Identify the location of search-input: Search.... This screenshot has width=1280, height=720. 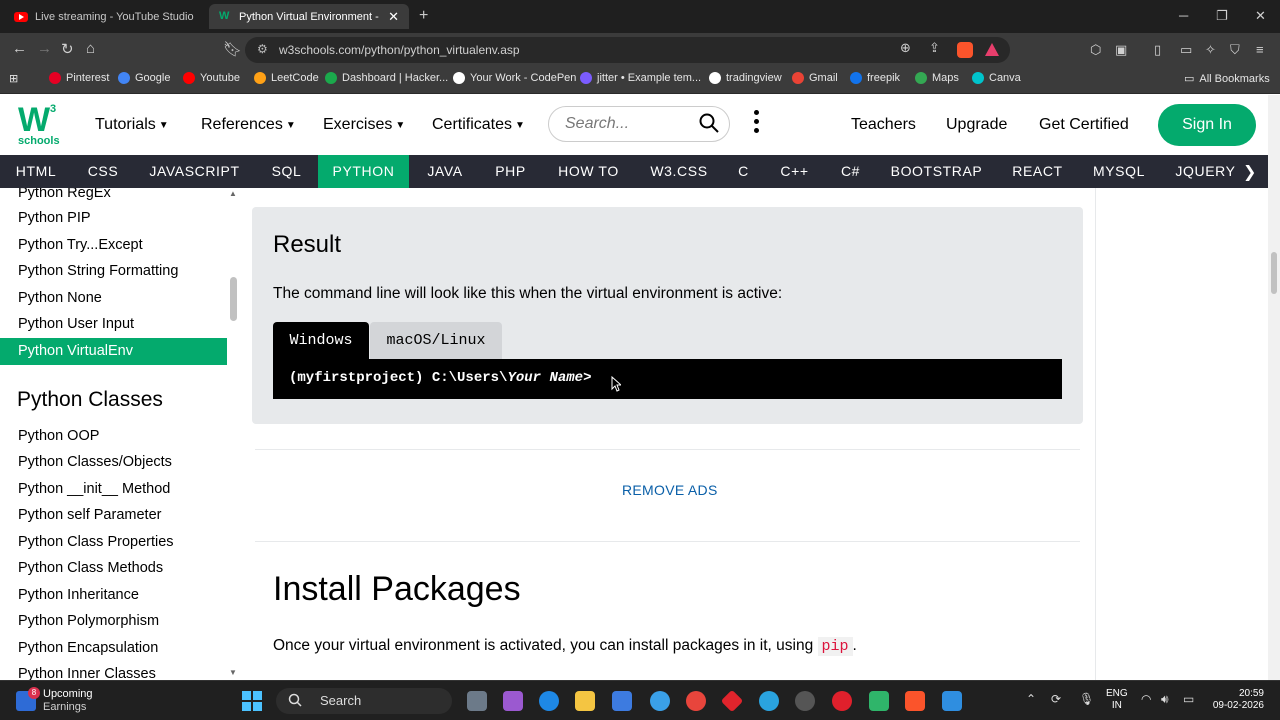
(639, 124).